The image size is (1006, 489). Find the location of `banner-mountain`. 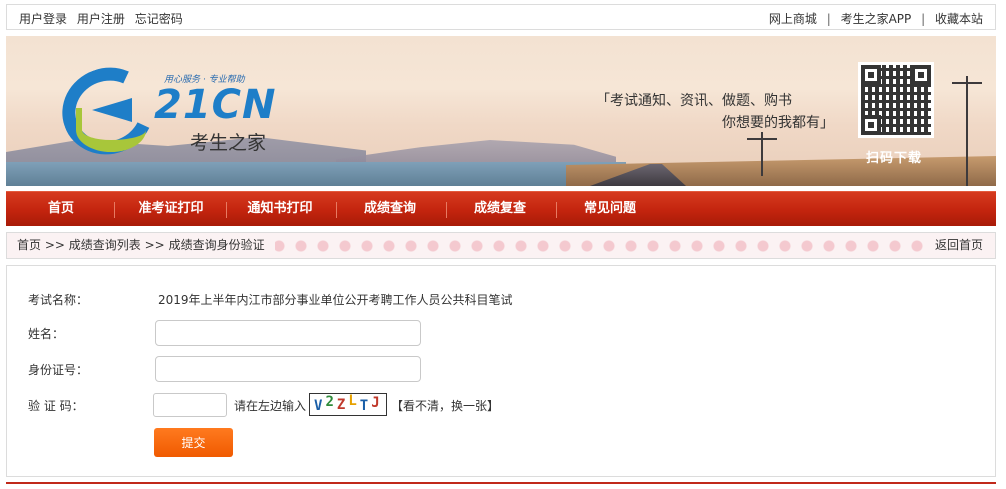

banner-mountain is located at coordinates (476, 152).